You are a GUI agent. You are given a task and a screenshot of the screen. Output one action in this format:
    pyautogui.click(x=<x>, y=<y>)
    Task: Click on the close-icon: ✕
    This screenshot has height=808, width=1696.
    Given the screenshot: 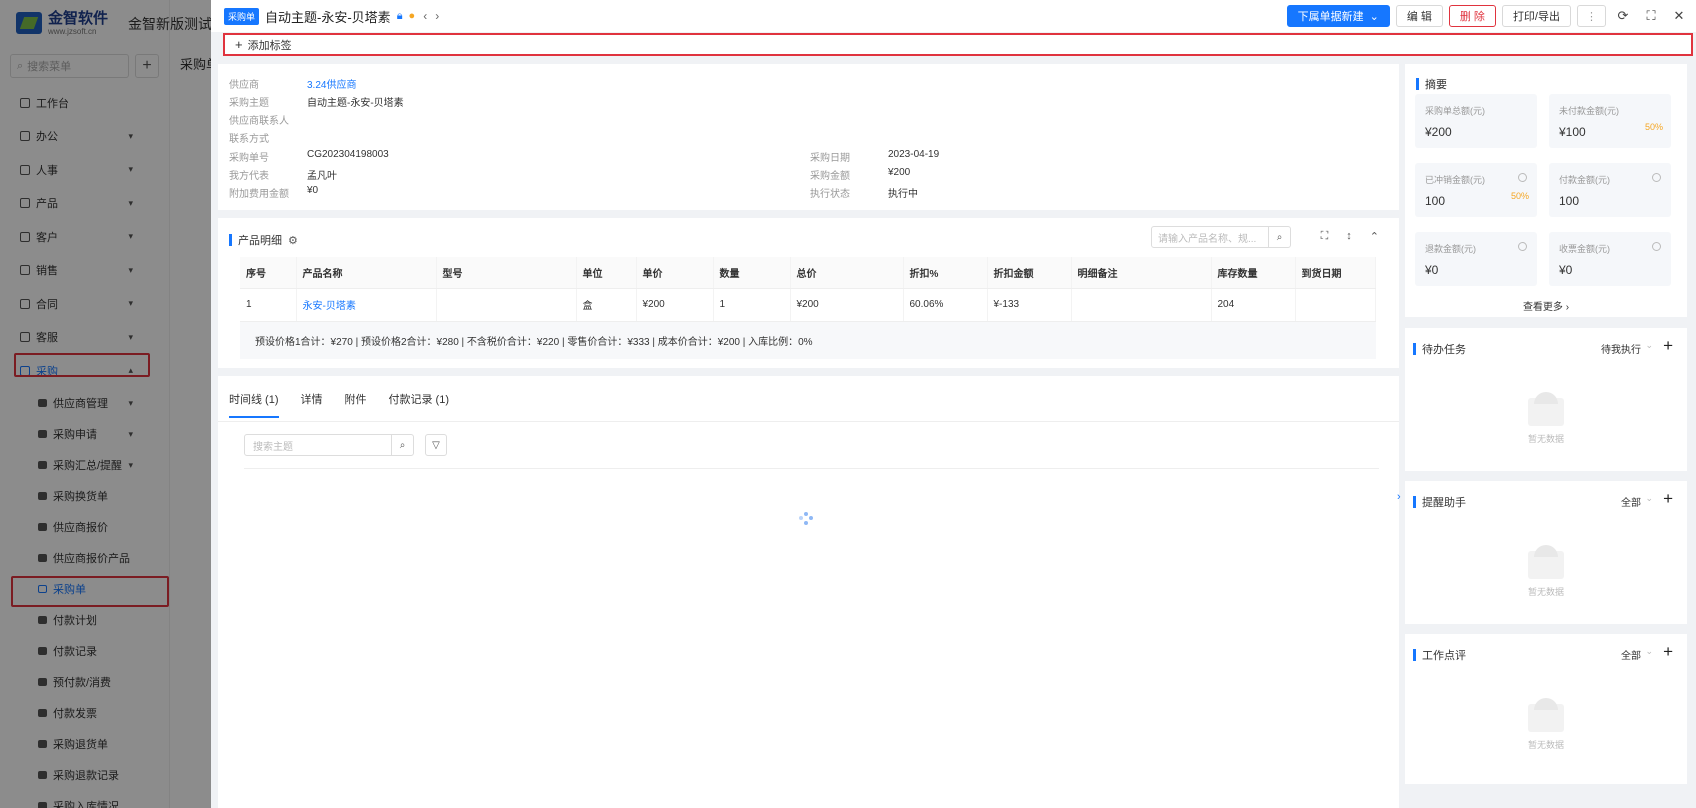 What is the action you would take?
    pyautogui.click(x=1679, y=16)
    